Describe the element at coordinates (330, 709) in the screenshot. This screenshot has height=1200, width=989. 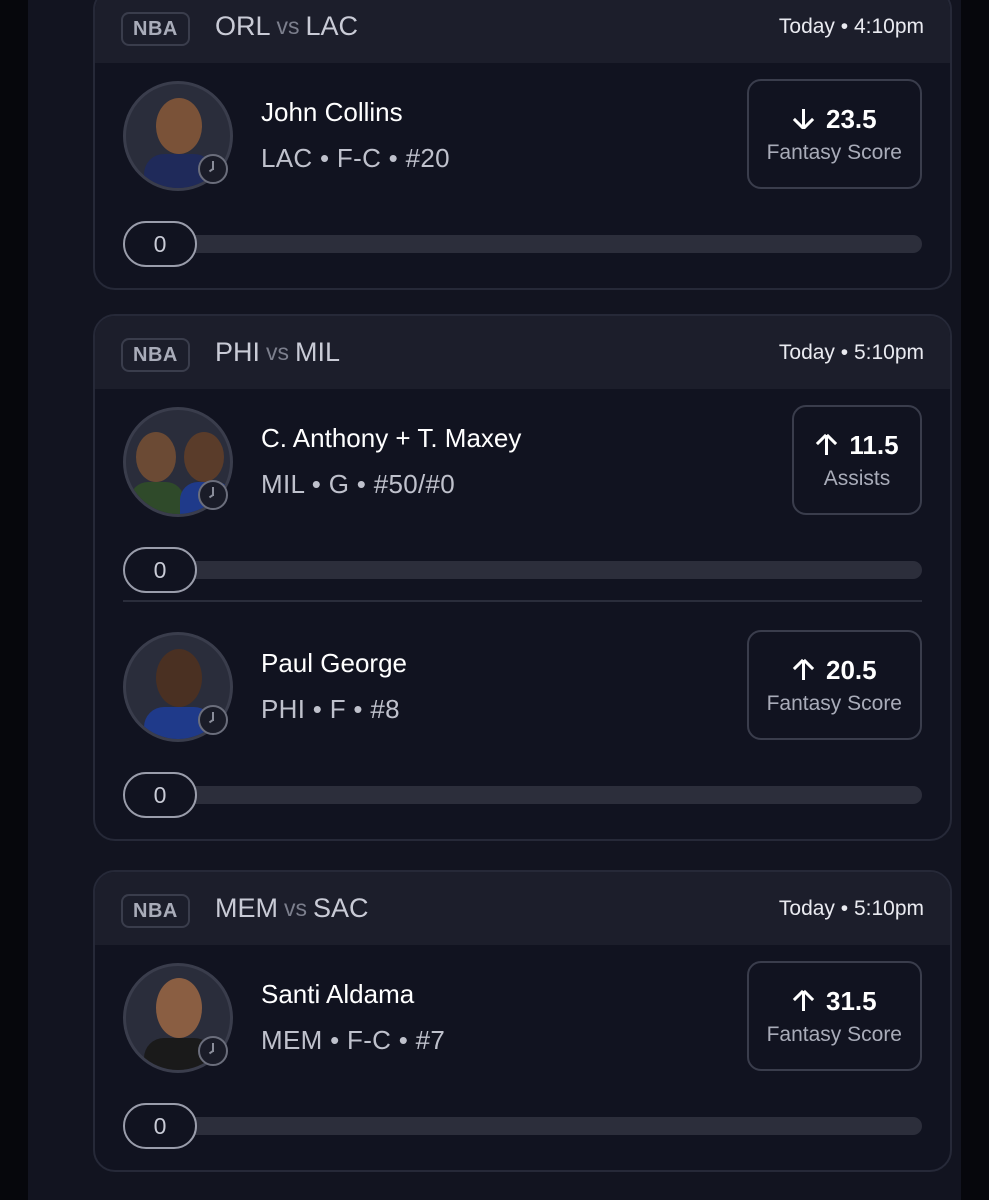
I see `player-meta: PHI • F • #8` at that location.